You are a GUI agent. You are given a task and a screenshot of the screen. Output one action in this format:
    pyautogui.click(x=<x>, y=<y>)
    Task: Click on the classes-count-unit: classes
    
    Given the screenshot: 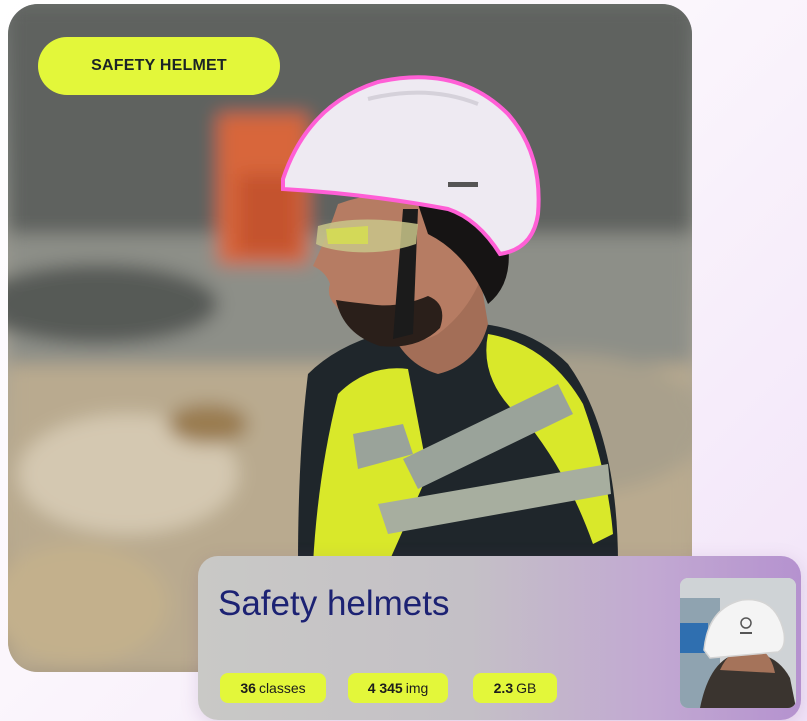 What is the action you would take?
    pyautogui.click(x=282, y=688)
    